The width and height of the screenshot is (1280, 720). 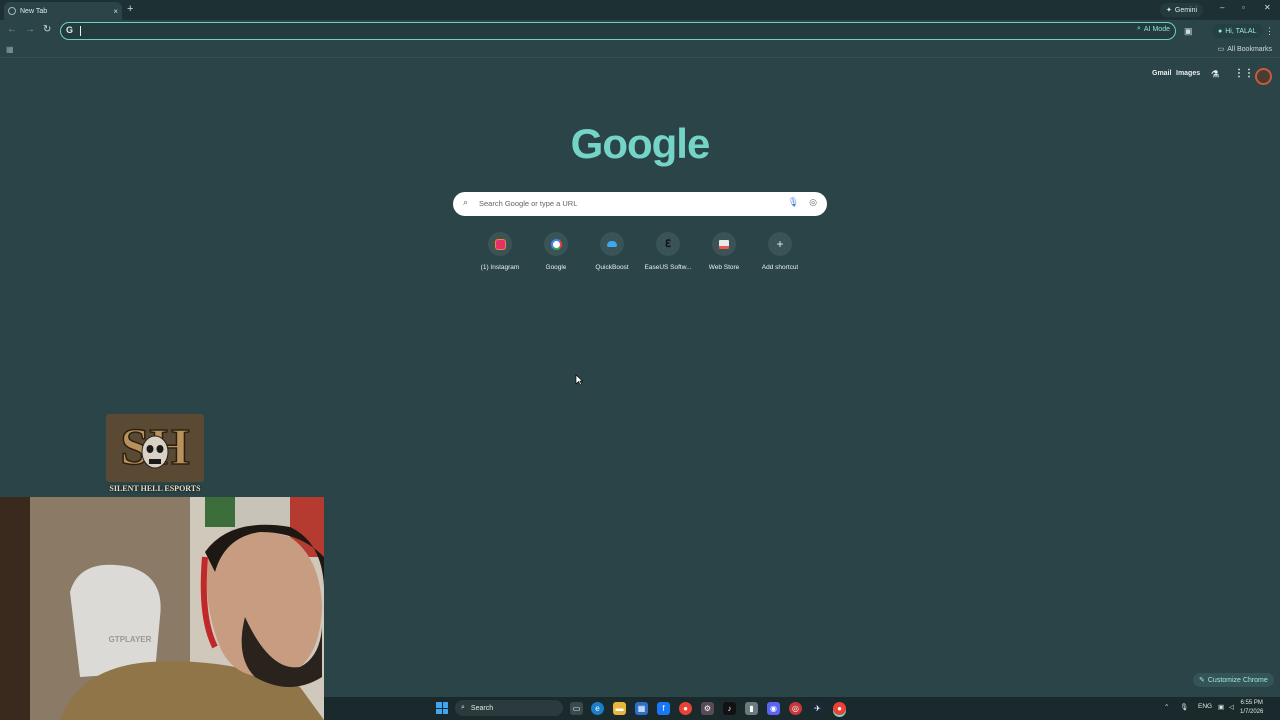 What do you see at coordinates (724, 244) in the screenshot?
I see `web-store-icon` at bounding box center [724, 244].